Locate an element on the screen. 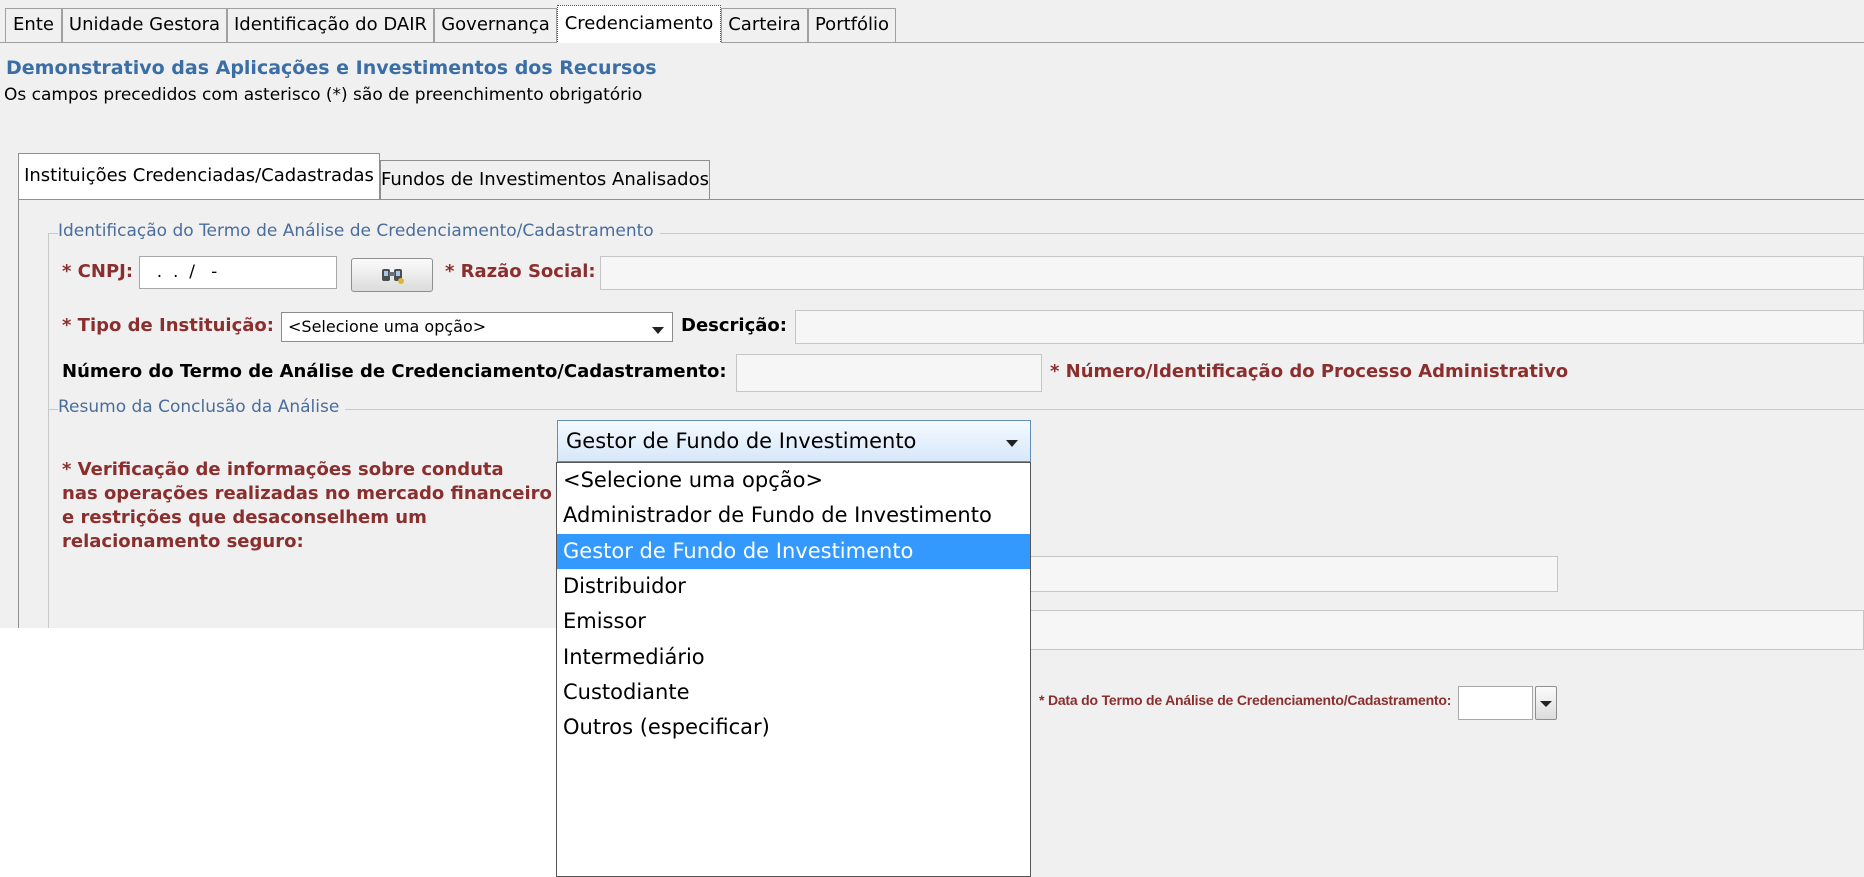 This screenshot has height=877, width=1864. razao-social-input is located at coordinates (1232, 273).